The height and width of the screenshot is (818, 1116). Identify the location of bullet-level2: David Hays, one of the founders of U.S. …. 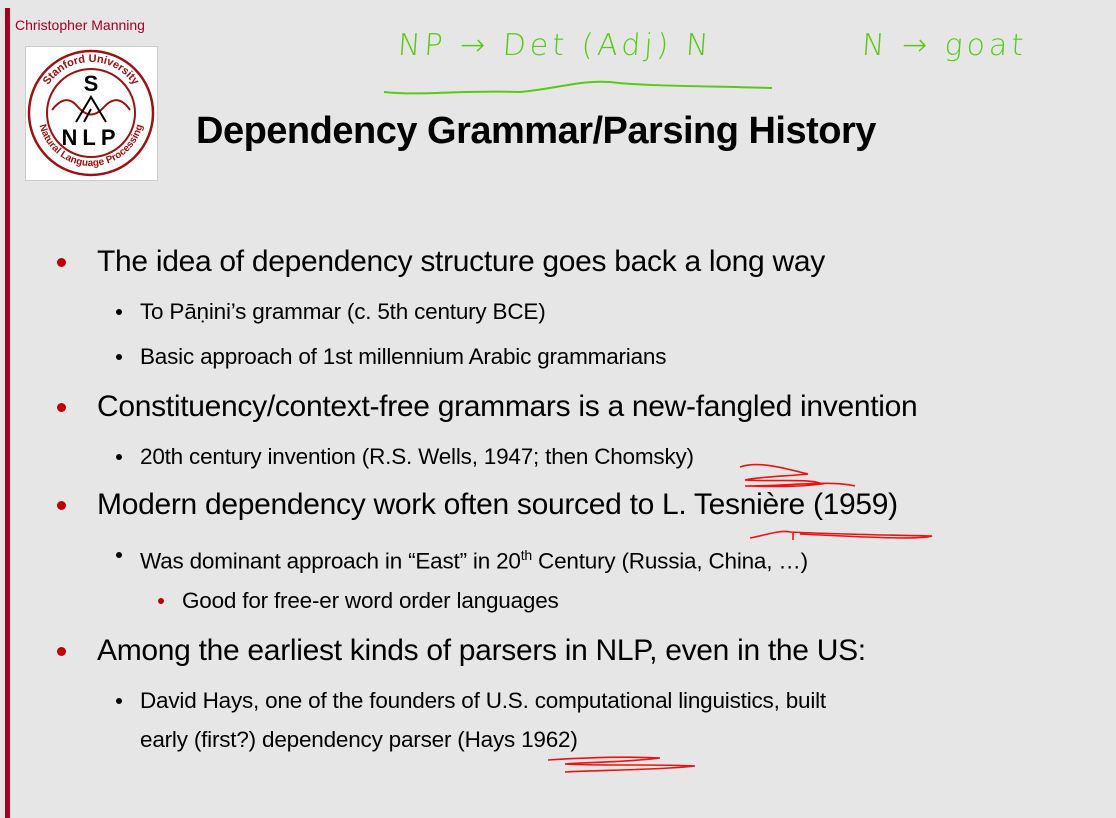
(471, 701).